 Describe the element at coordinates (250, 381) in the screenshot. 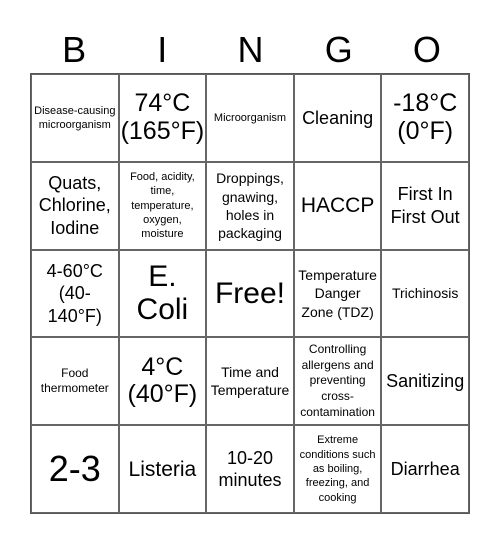

I see `bingo-cell: Time and Temperature` at that location.